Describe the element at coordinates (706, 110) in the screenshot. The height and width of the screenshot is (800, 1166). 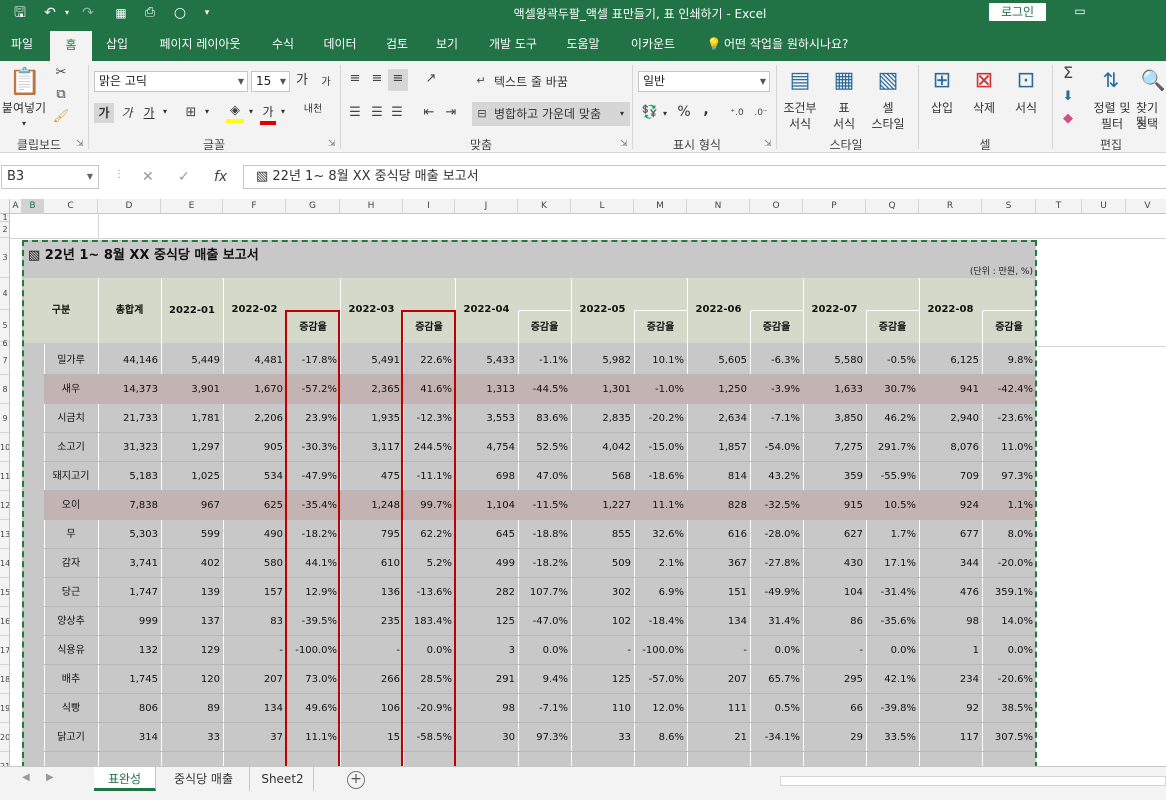
I see `comma-button: ,` at that location.